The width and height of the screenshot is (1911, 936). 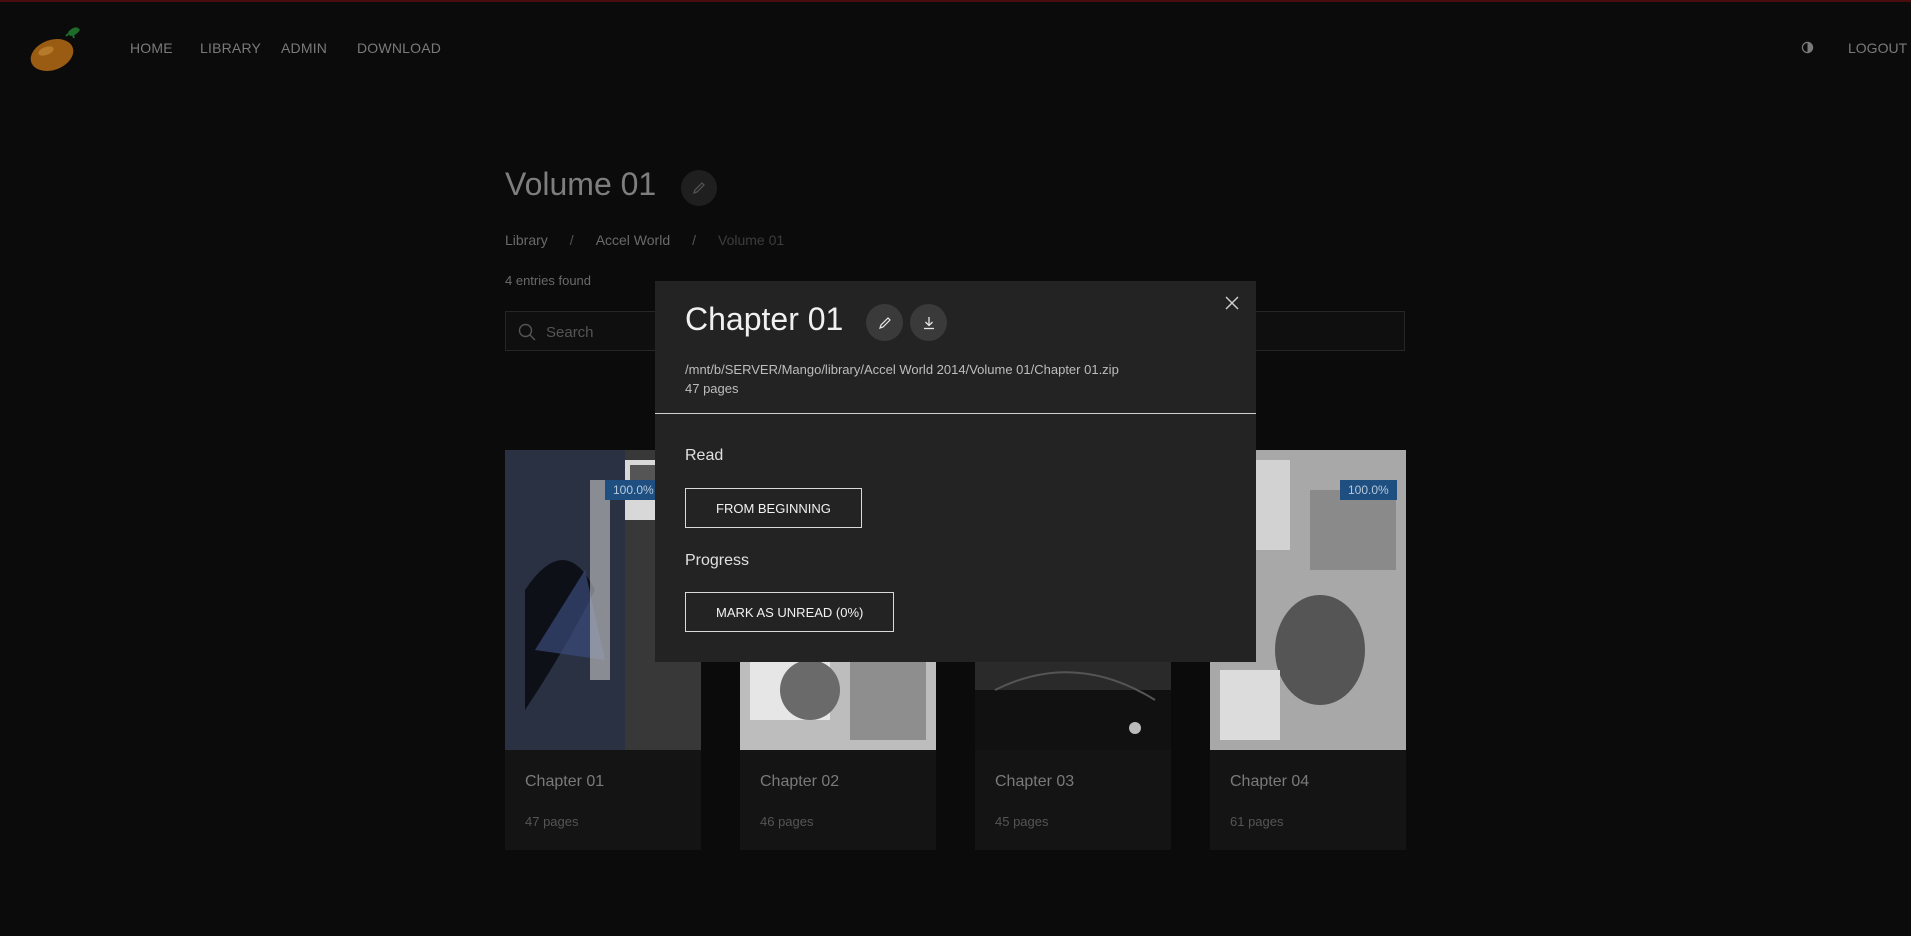 What do you see at coordinates (304, 48) in the screenshot?
I see `nav-admin: ADMIN` at bounding box center [304, 48].